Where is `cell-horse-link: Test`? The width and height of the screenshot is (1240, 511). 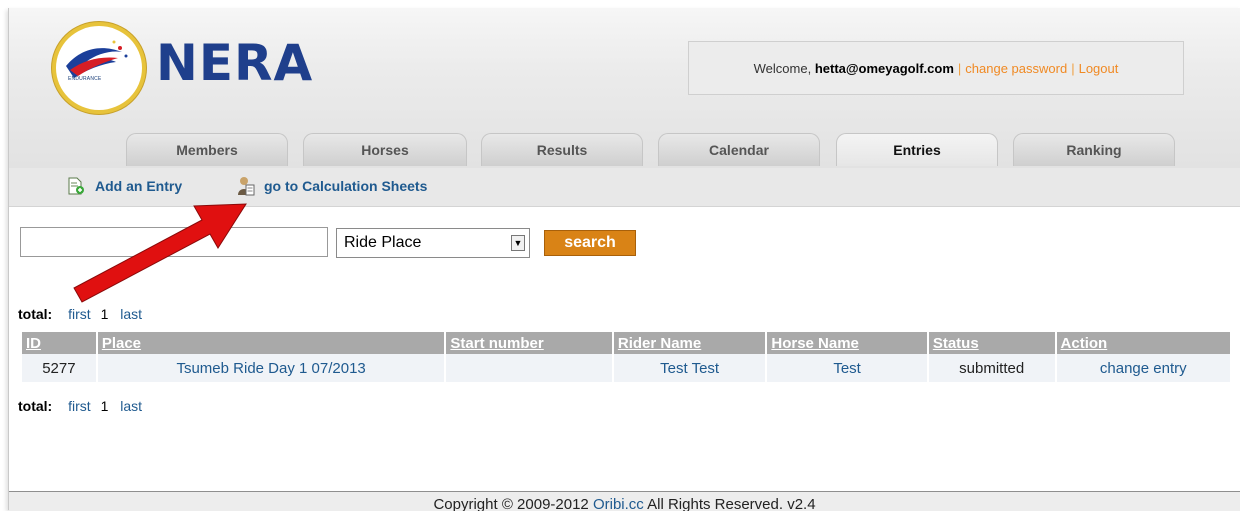
cell-horse-link: Test is located at coordinates (847, 368).